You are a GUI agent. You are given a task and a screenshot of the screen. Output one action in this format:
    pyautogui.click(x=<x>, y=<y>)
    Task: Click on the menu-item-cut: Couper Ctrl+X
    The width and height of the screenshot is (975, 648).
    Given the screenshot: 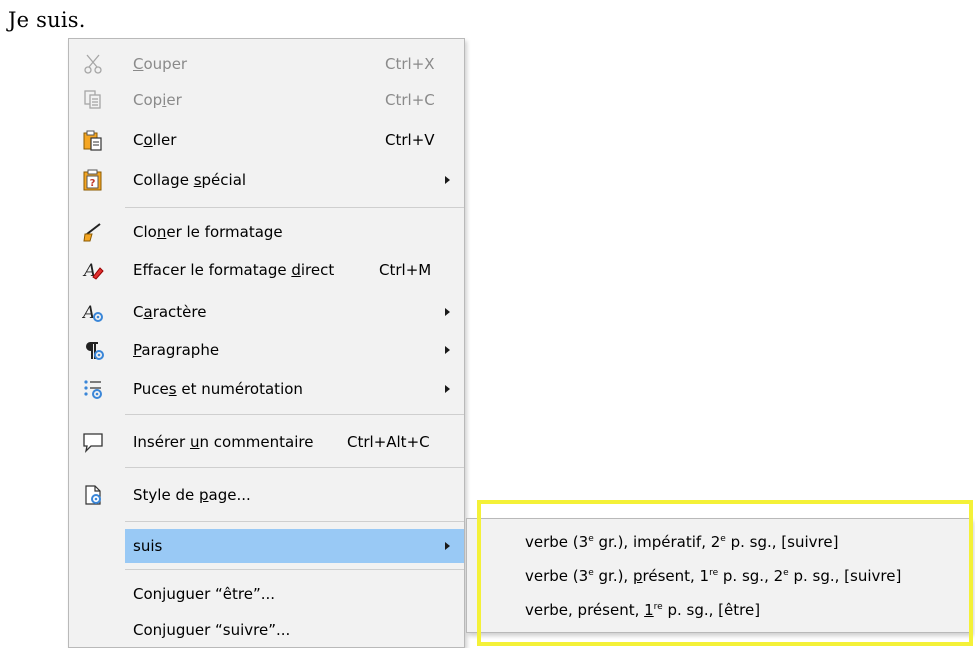 What is the action you would take?
    pyautogui.click(x=266, y=64)
    